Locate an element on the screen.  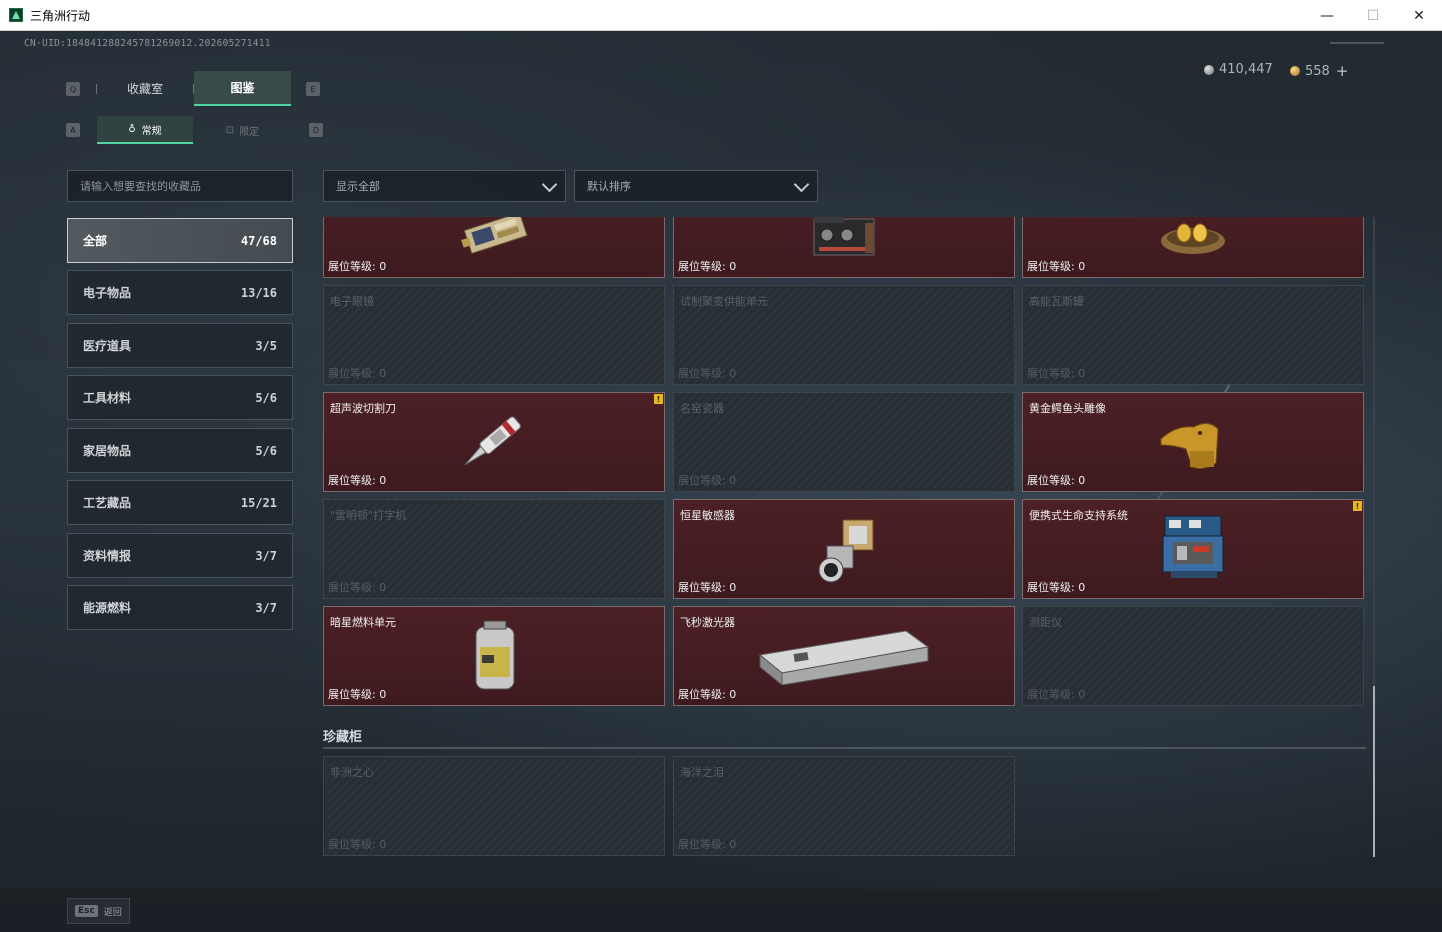
collectible-card: 试制聚变供能单元 展位等级: 0 is located at coordinates (844, 335).